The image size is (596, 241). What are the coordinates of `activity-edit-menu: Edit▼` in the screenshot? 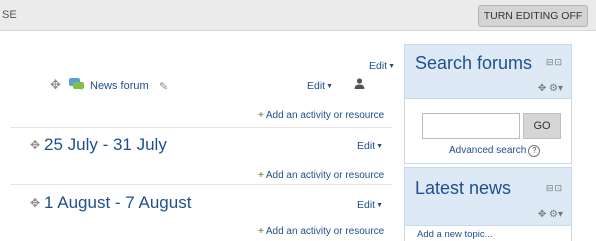 It's located at (320, 86).